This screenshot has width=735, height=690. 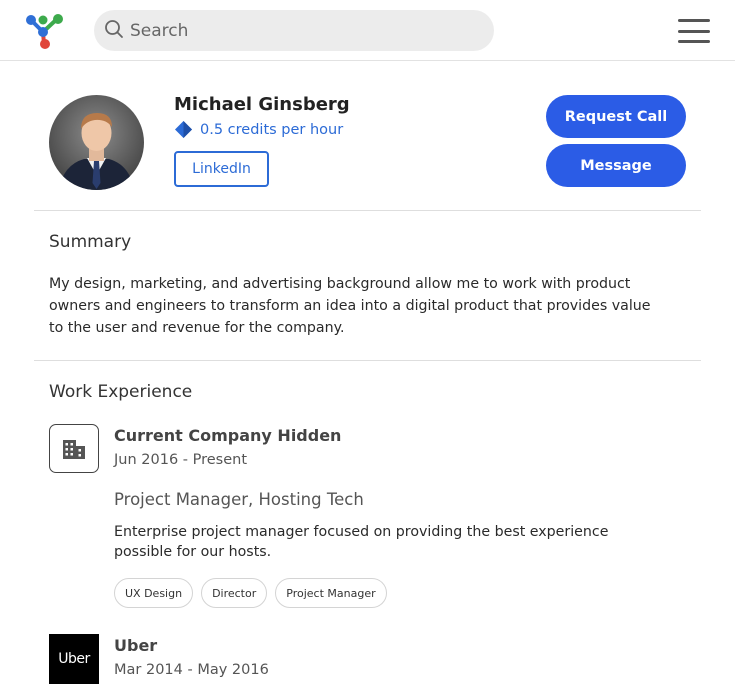 I want to click on skill-tag: UX Design, so click(x=154, y=593).